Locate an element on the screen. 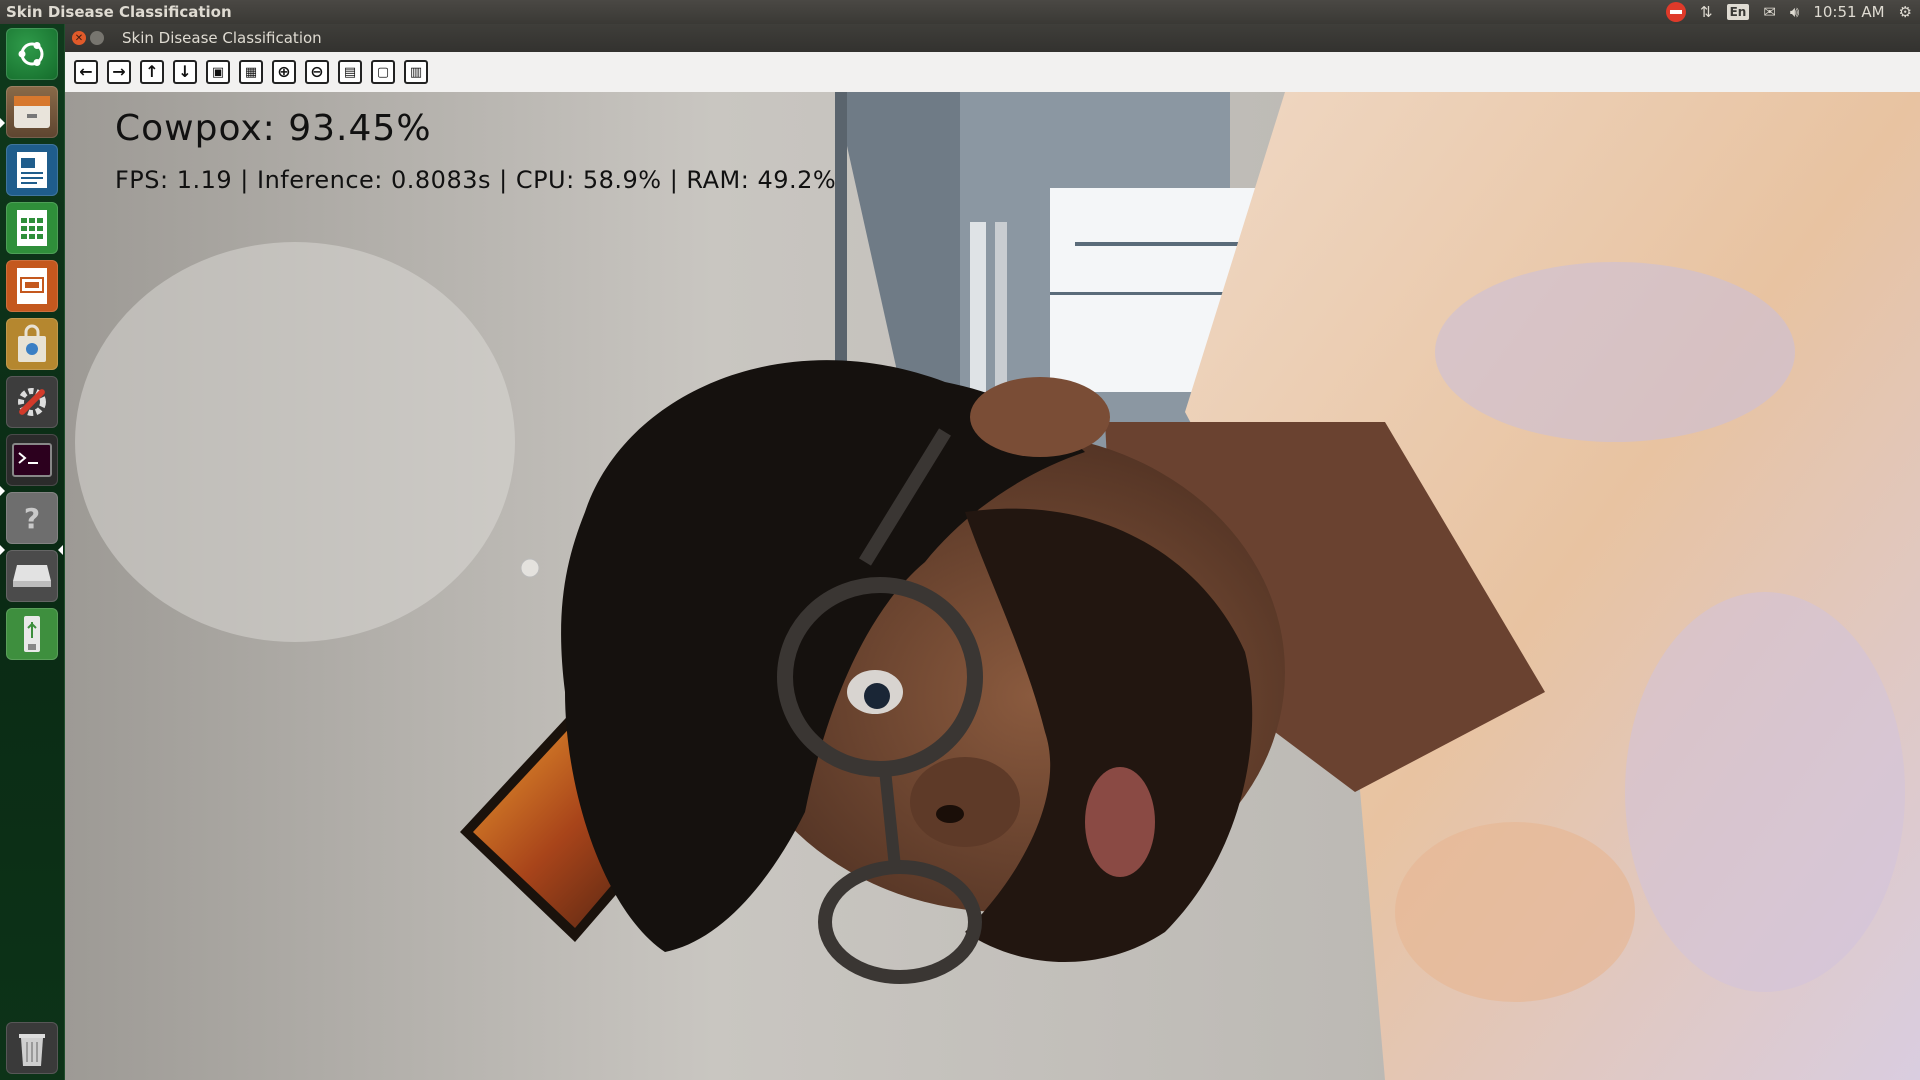 The height and width of the screenshot is (1080, 1920). ubuntu-logo-icon is located at coordinates (31, 54).